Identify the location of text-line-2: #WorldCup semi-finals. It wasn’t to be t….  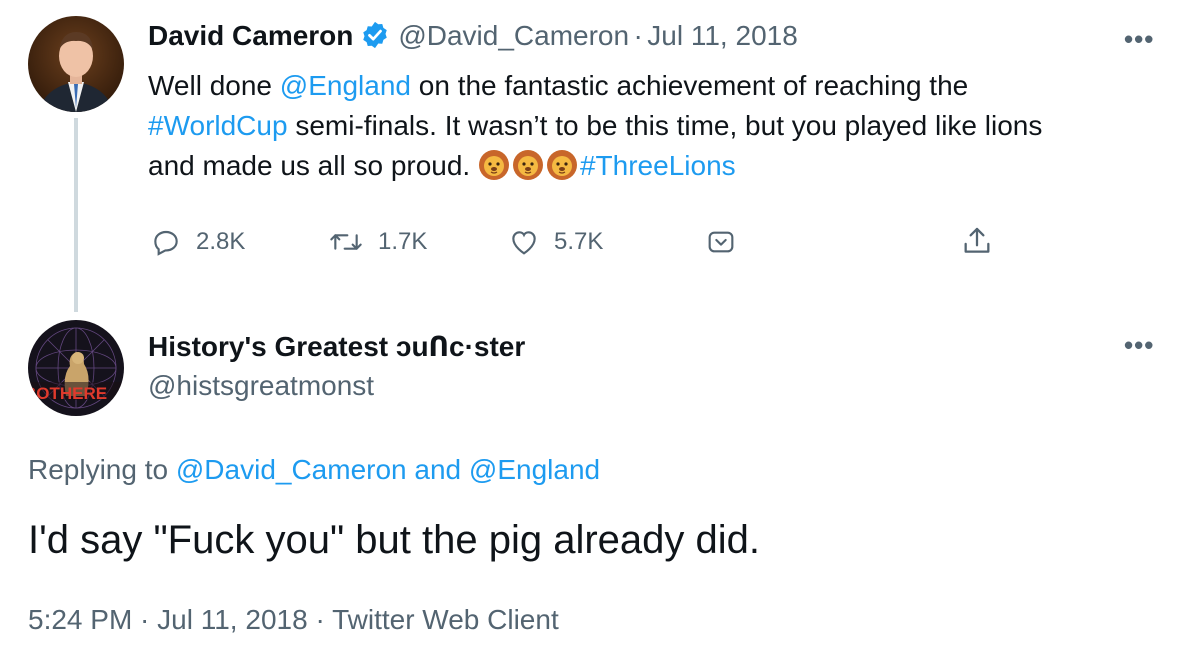
(653, 126).